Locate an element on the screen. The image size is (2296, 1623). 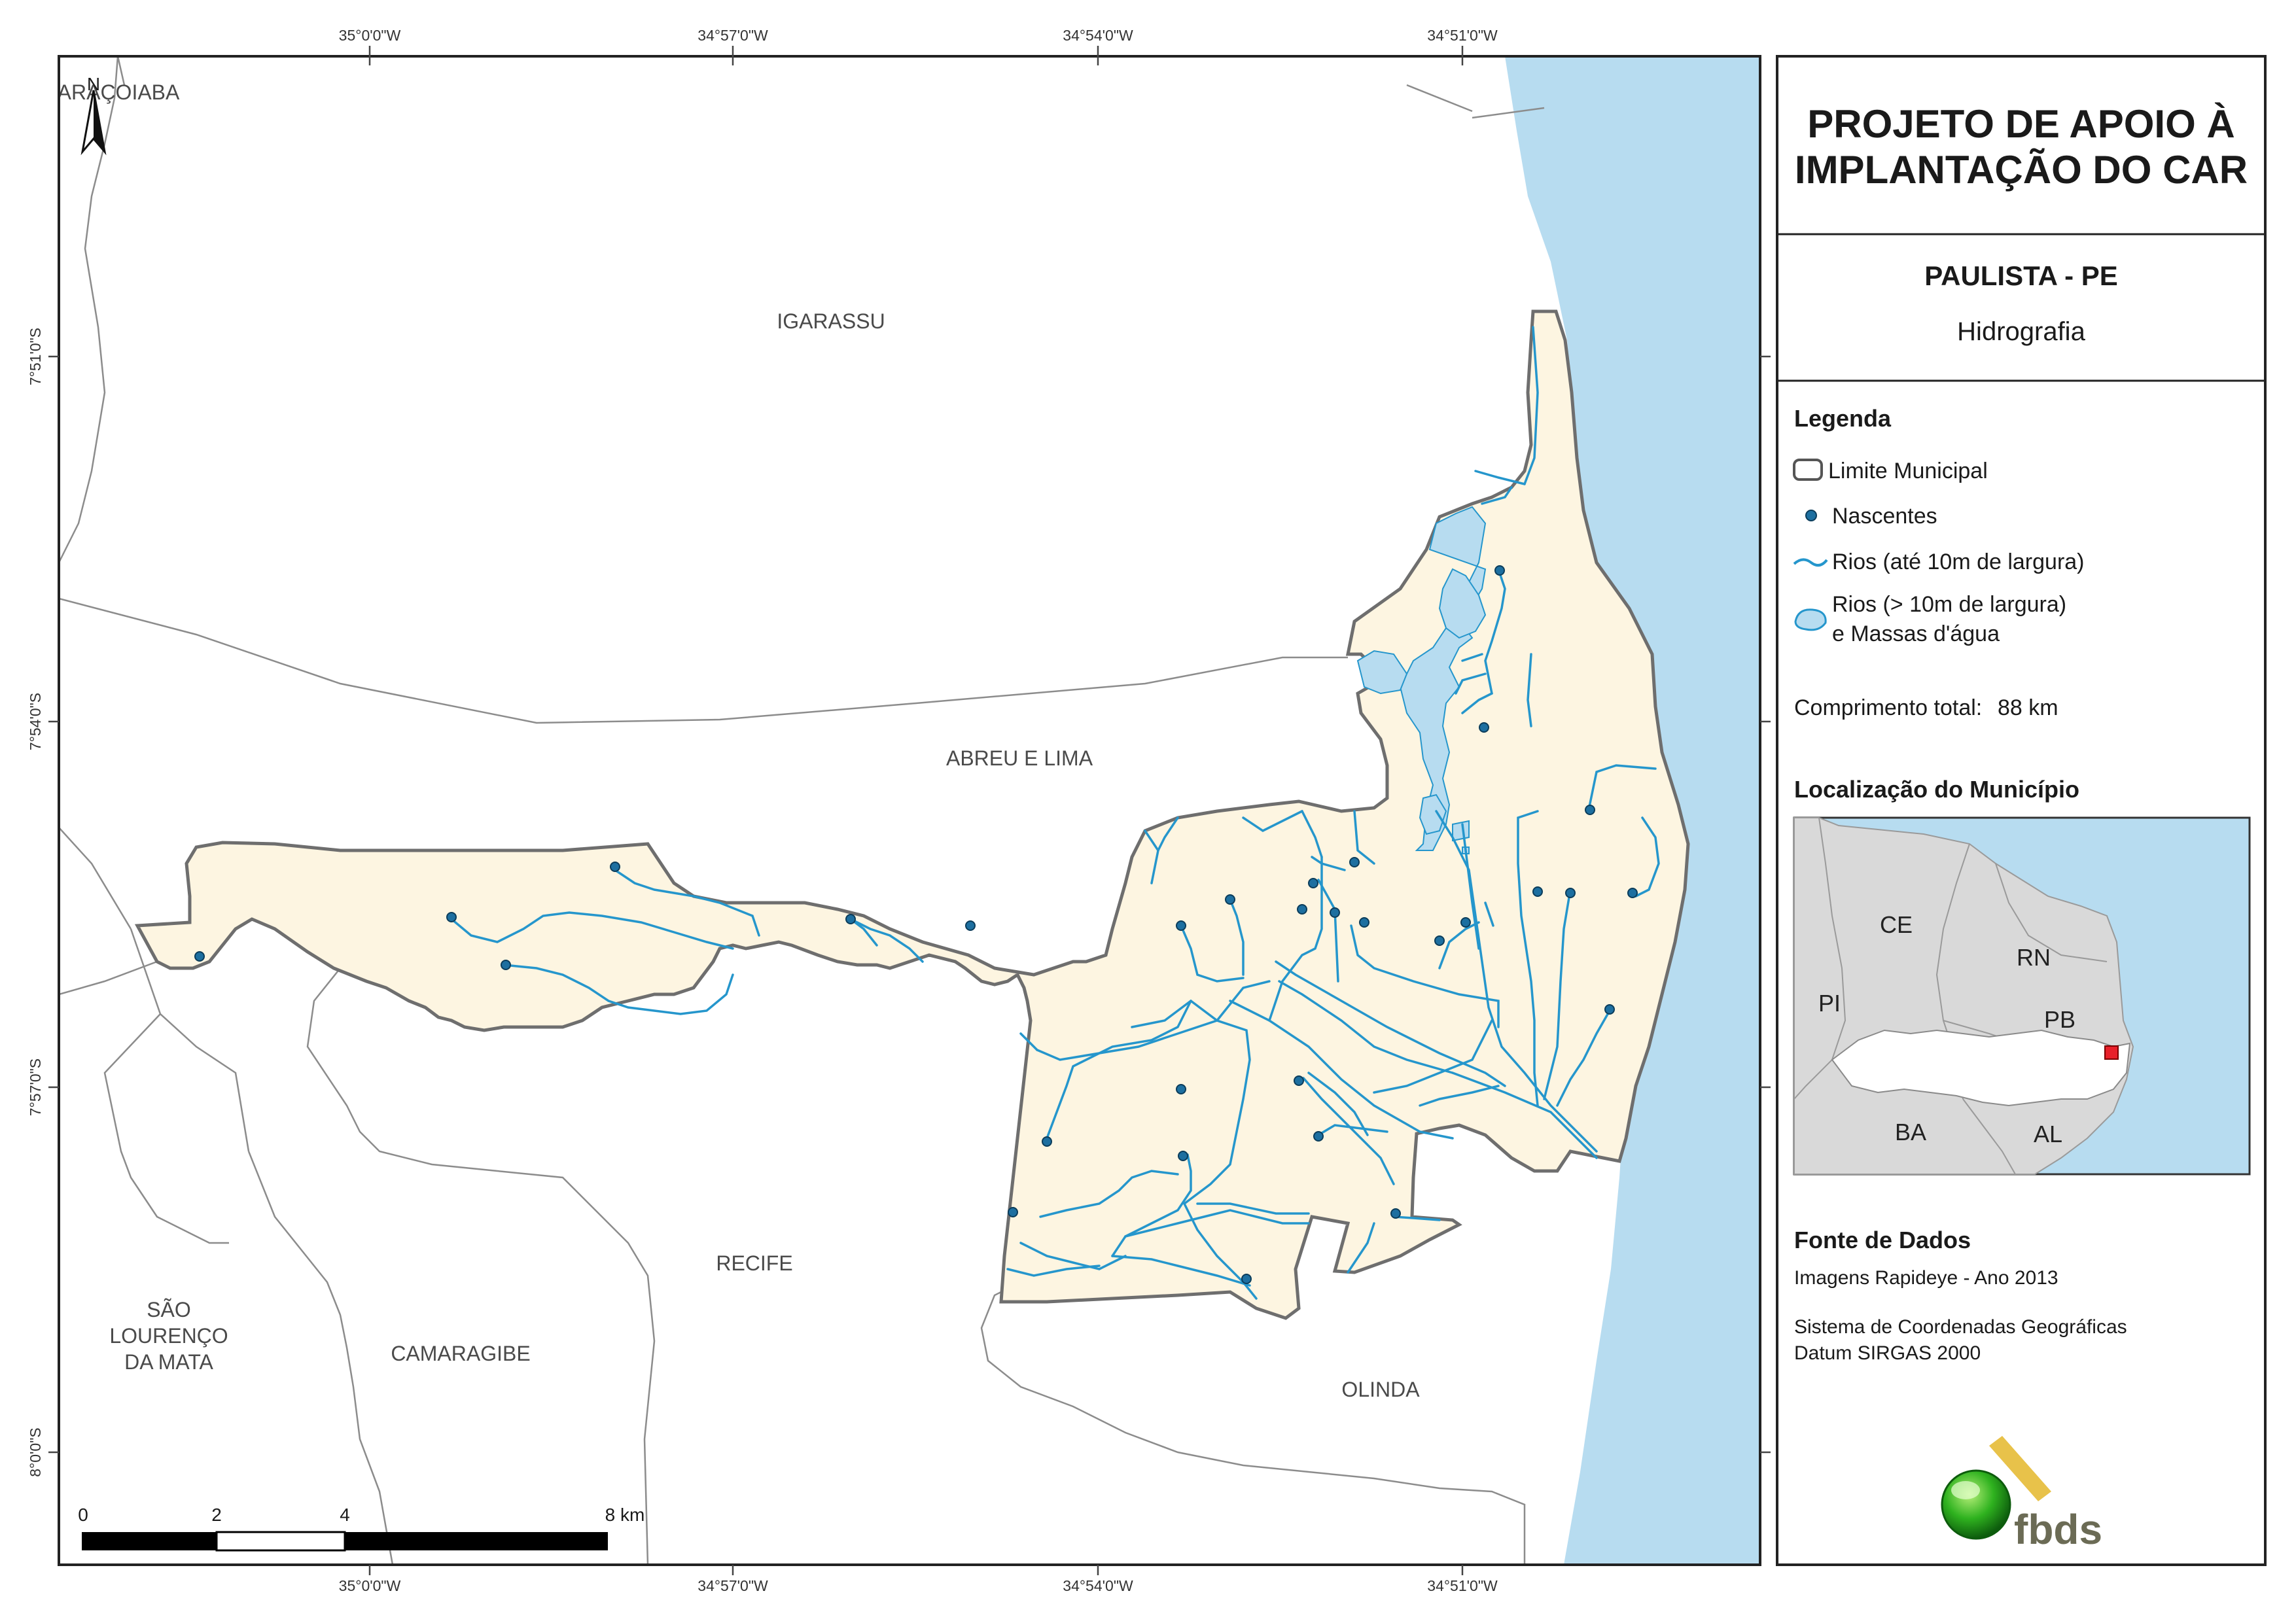
lat-label-left: 7°51'0"S is located at coordinates (35, 357).